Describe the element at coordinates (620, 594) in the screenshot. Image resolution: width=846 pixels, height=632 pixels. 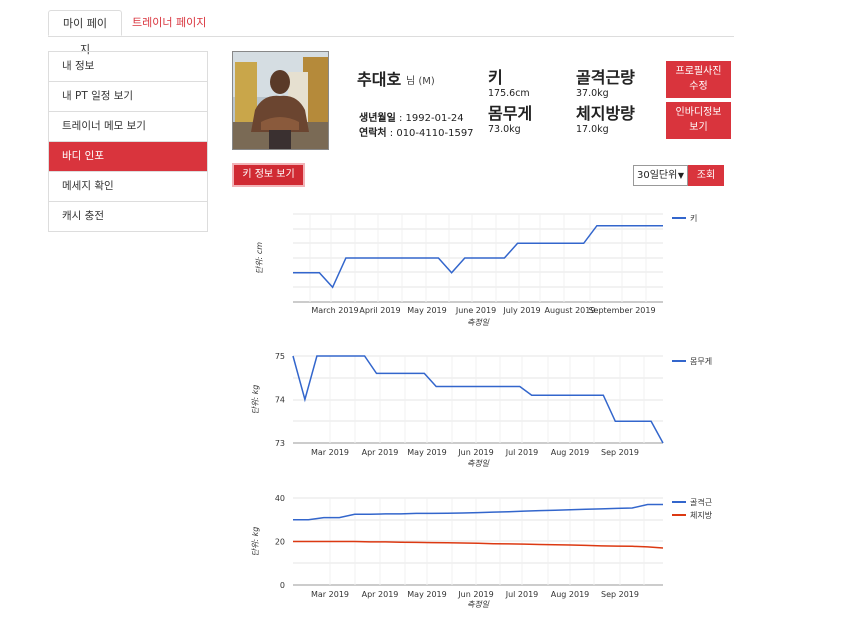
I see `chart-2-x-tick-label: Sep 2019` at that location.